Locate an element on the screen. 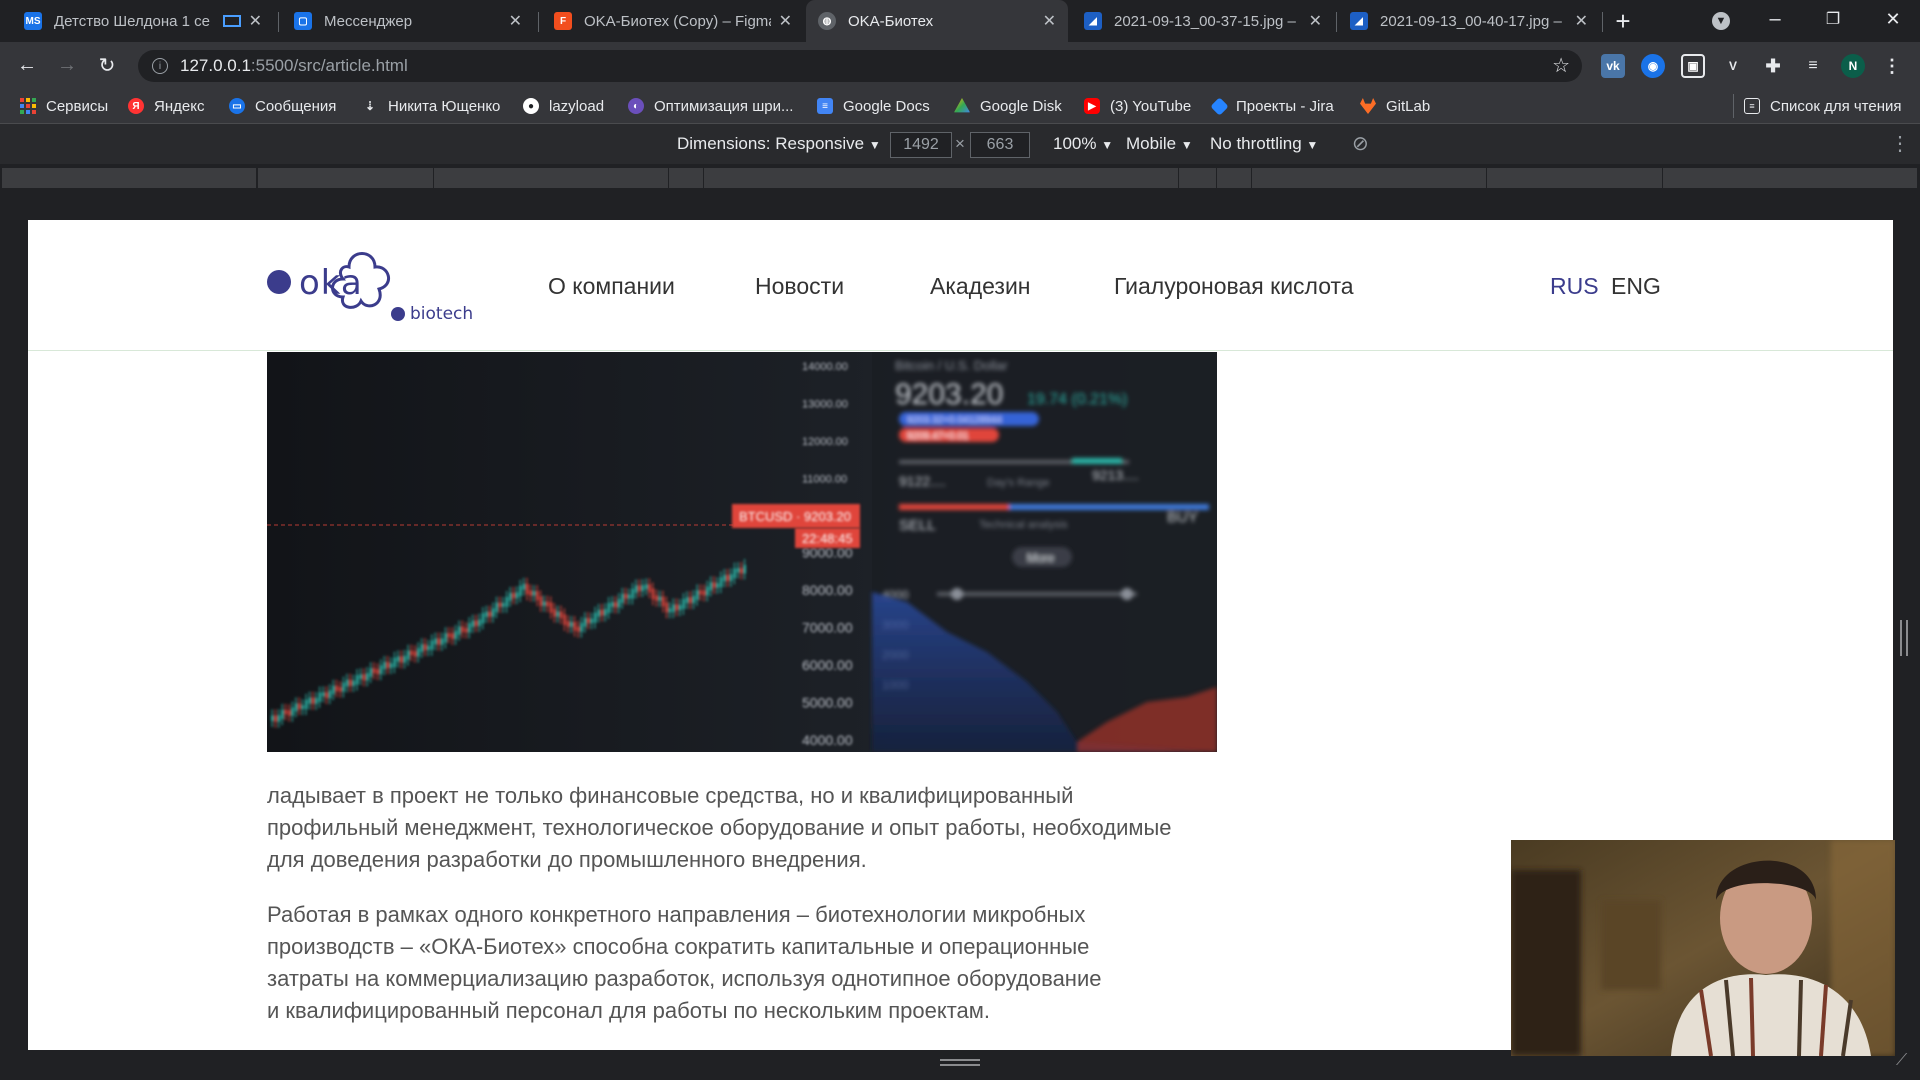 The image size is (1920, 1080). reading-list: ≡ Список для чтения is located at coordinates (1823, 106).